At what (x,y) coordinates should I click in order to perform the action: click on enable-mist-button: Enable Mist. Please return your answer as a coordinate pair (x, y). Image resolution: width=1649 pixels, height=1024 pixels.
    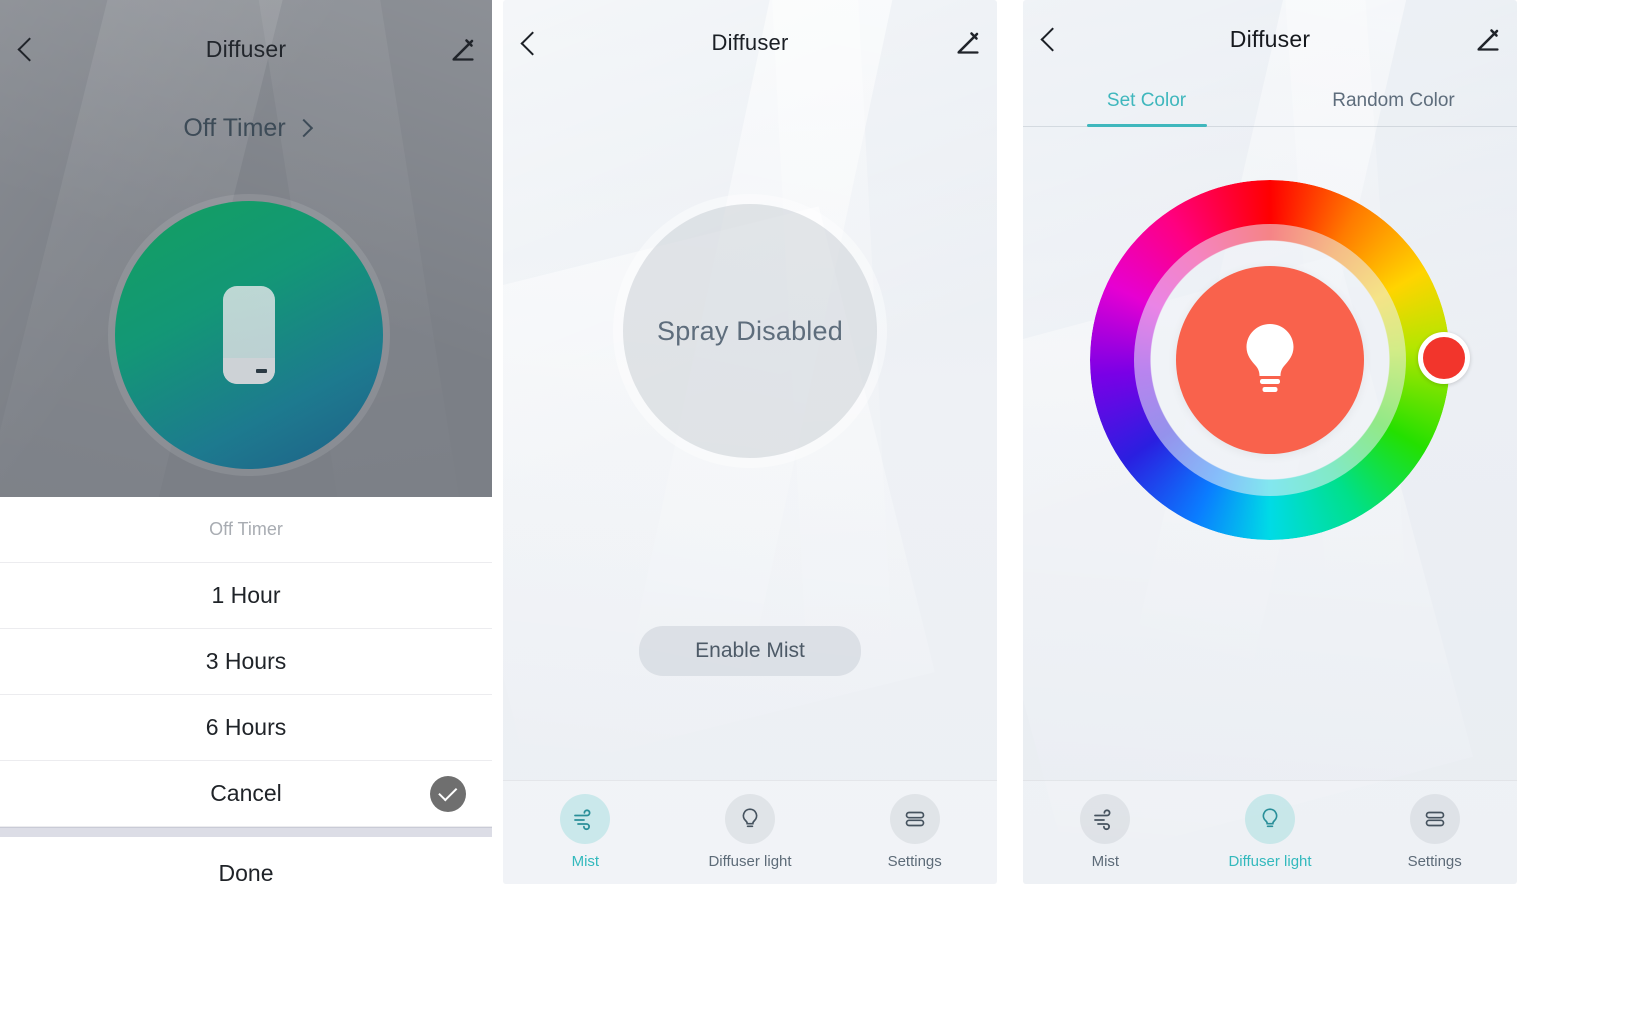
    Looking at the image, I should click on (750, 651).